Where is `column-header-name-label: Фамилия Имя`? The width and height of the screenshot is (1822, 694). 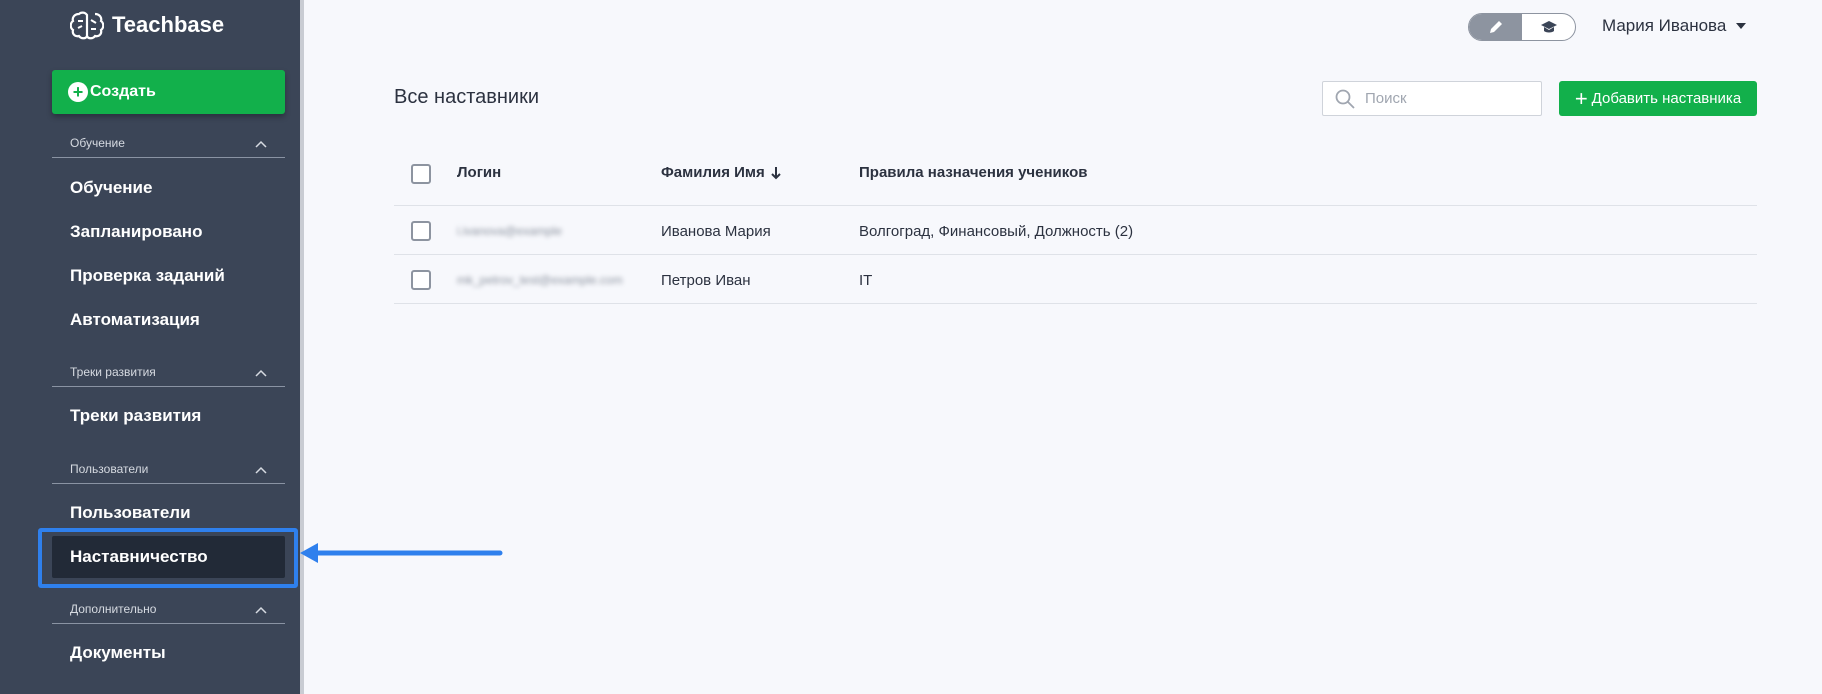 column-header-name-label: Фамилия Имя is located at coordinates (713, 172).